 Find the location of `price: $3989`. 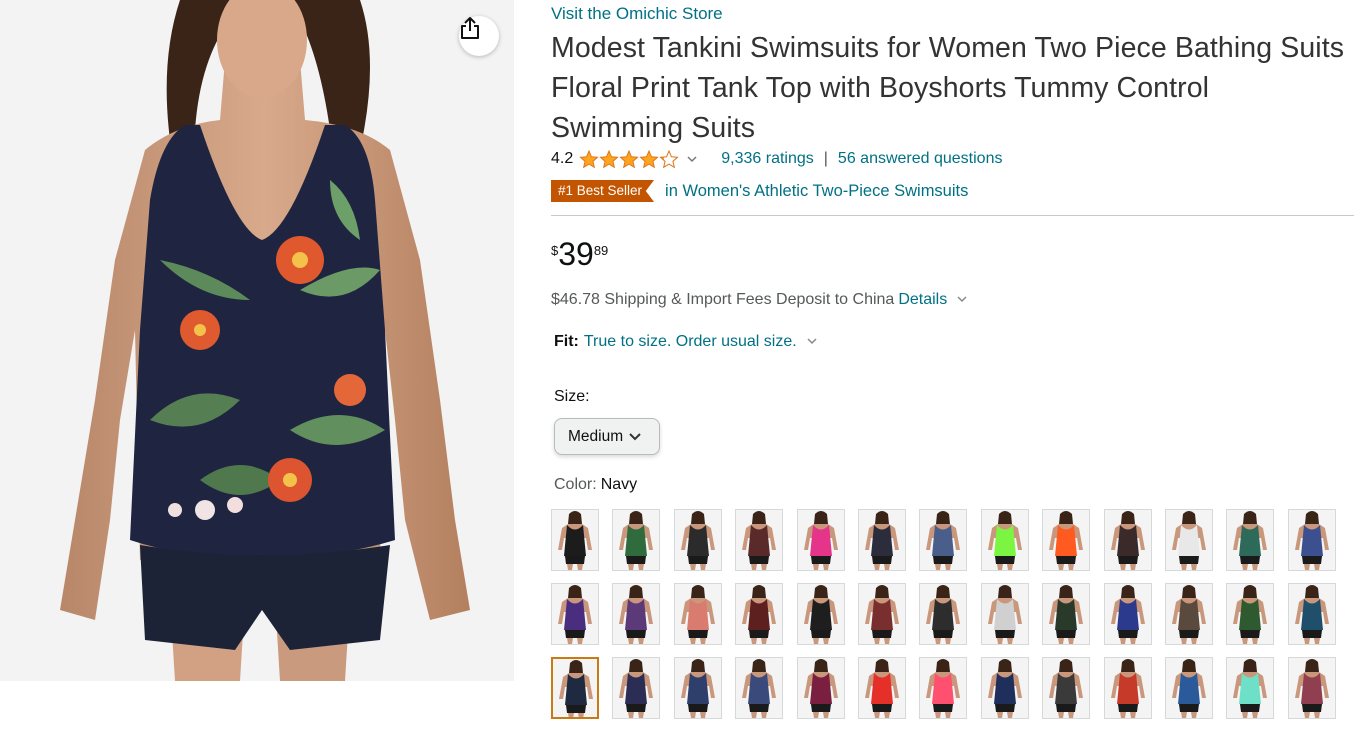

price: $3989 is located at coordinates (579, 254).